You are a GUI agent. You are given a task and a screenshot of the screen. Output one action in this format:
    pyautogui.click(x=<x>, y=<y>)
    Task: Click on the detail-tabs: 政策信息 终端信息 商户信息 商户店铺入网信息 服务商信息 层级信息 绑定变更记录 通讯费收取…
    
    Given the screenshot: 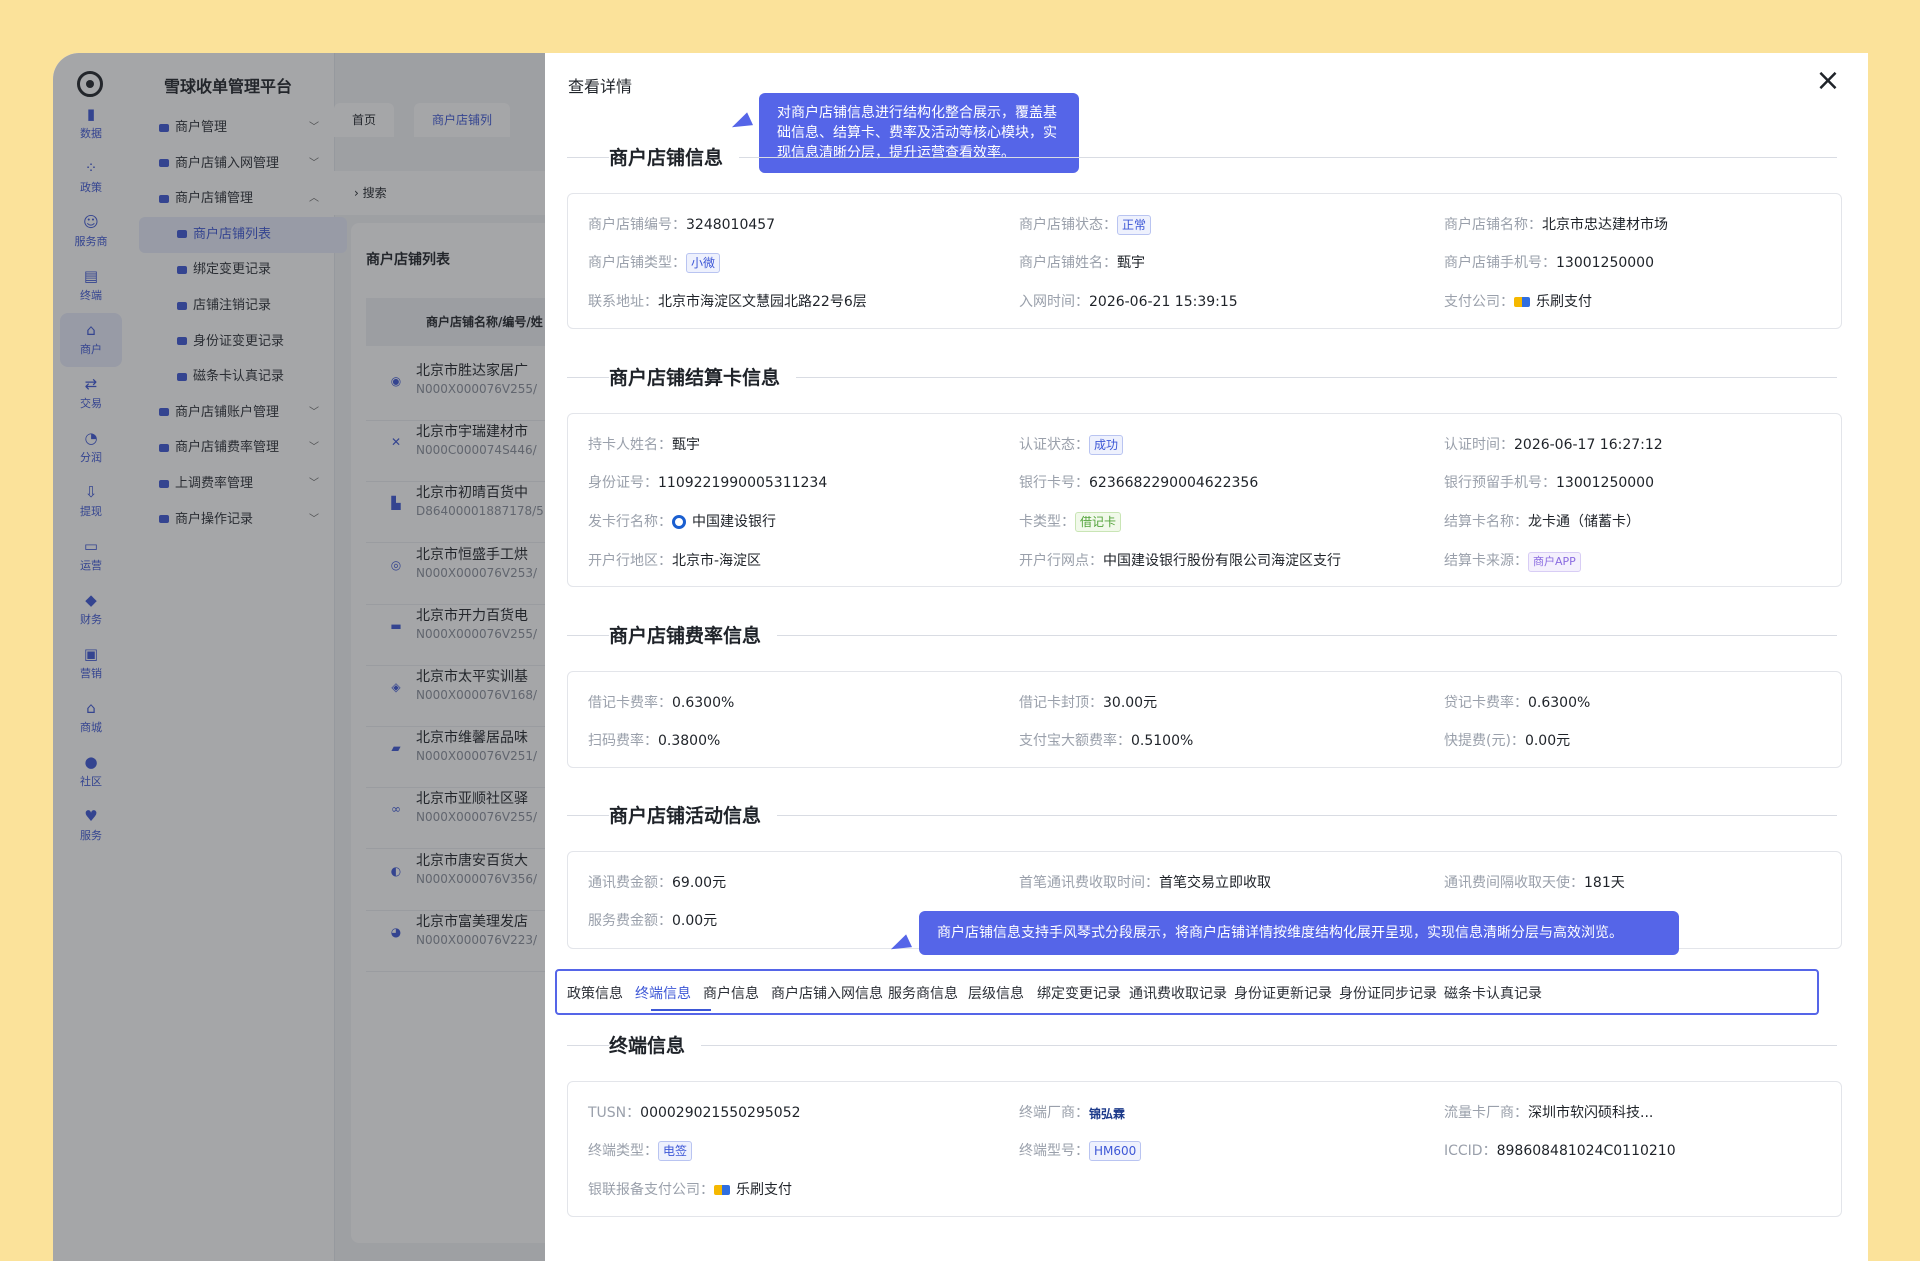 What is the action you would take?
    pyautogui.click(x=1187, y=992)
    